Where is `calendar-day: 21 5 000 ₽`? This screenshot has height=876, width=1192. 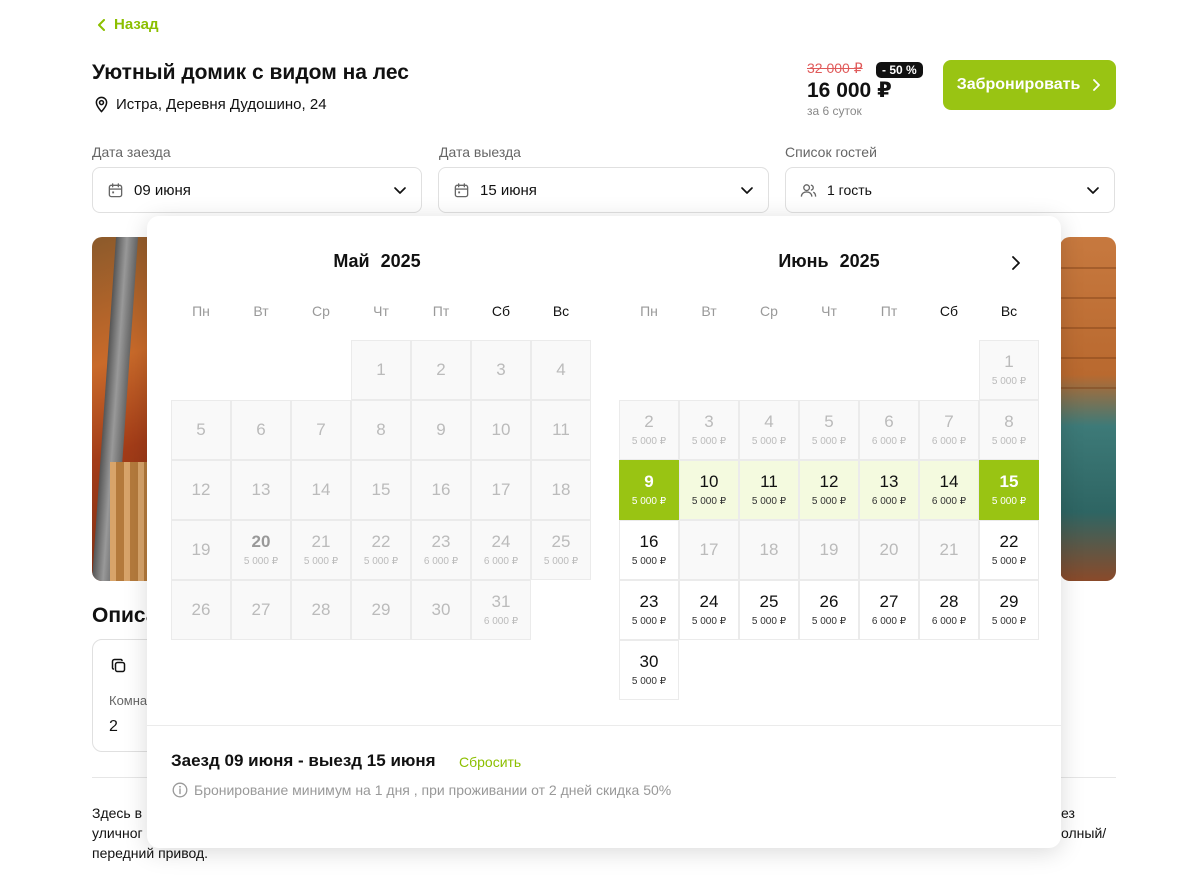 calendar-day: 21 5 000 ₽ is located at coordinates (321, 550).